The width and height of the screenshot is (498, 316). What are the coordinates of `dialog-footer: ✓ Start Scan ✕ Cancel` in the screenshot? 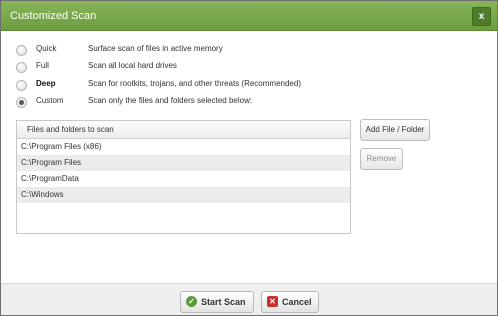 It's located at (249, 299).